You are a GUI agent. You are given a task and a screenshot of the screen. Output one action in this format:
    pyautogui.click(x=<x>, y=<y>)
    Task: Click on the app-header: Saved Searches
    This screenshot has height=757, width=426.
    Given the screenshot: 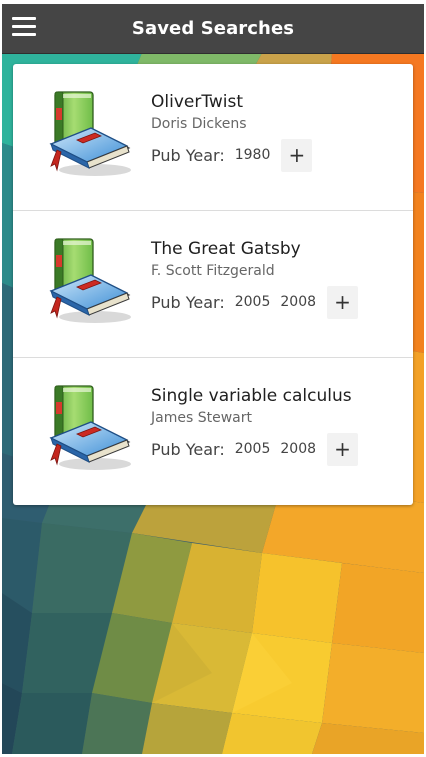 What is the action you would take?
    pyautogui.click(x=213, y=29)
    